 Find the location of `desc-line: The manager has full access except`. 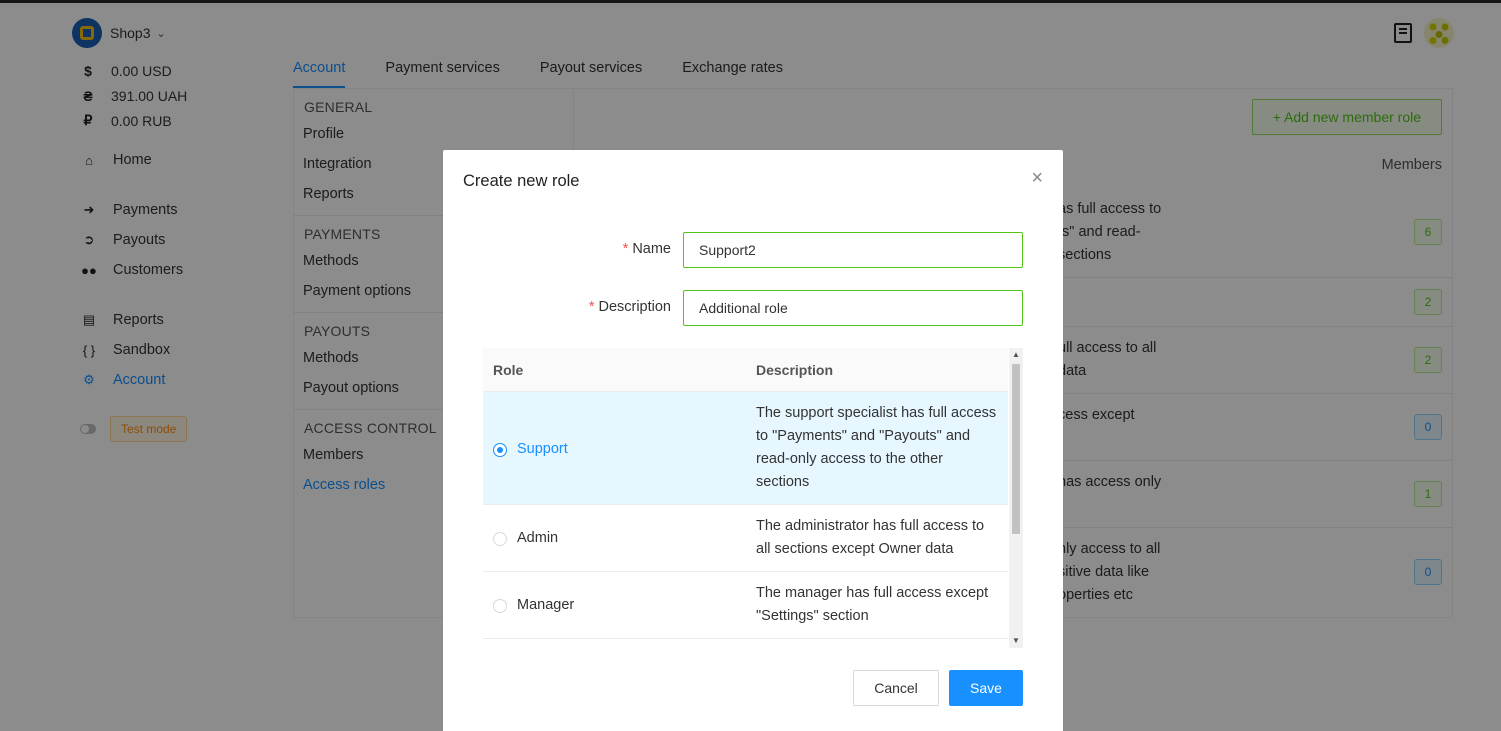

desc-line: The manager has full access except is located at coordinates (872, 593).